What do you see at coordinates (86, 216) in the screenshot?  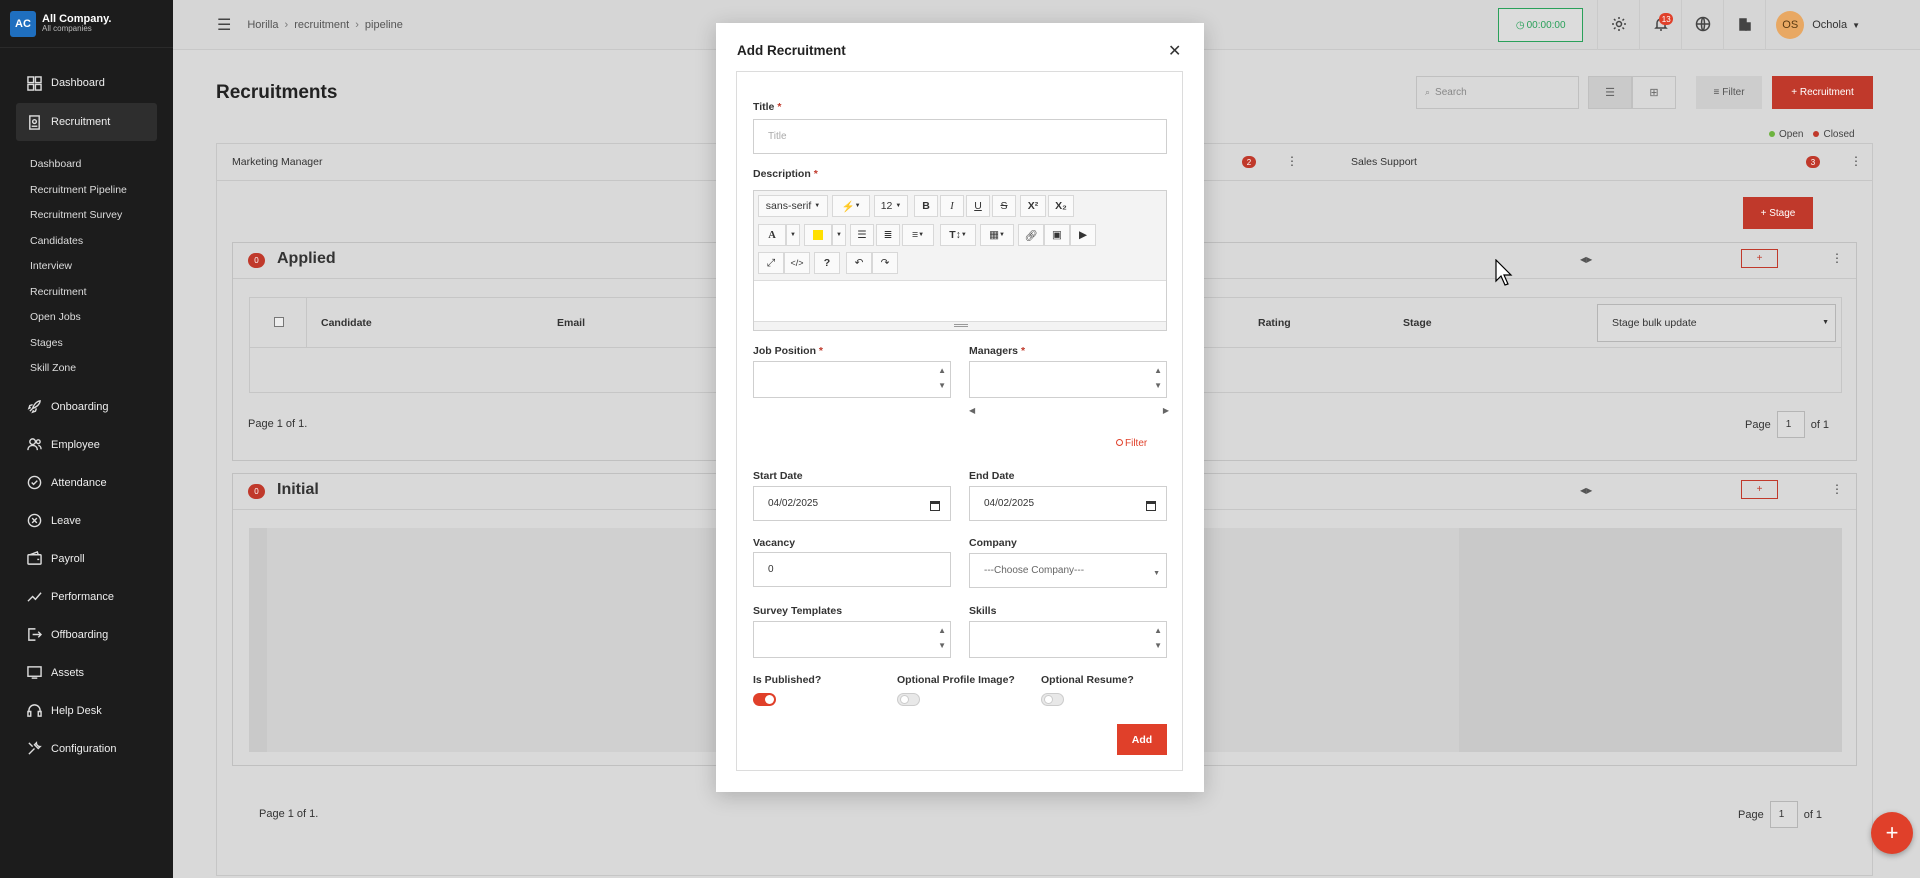 I see `subnav-recruitment-survey: Recruitment Survey` at bounding box center [86, 216].